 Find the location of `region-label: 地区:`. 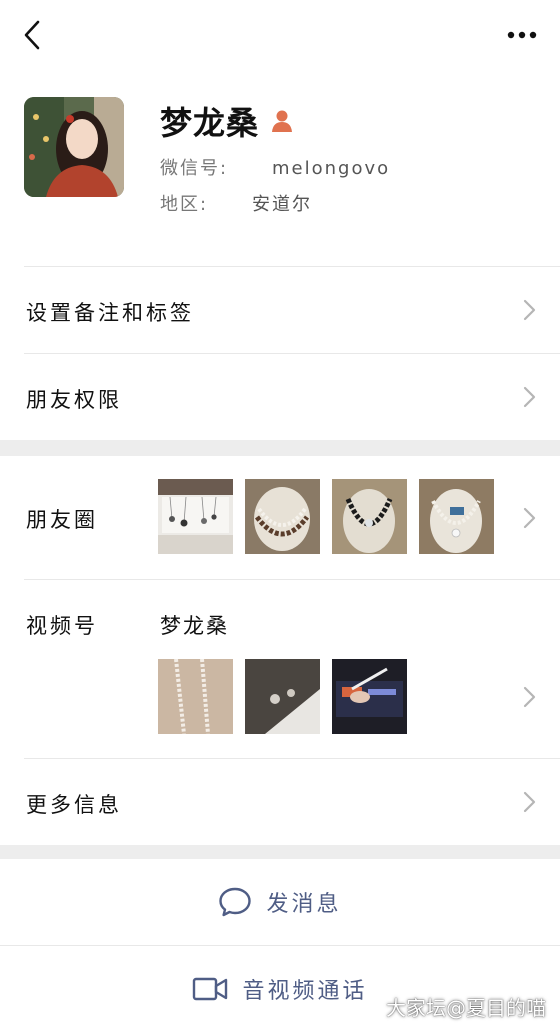

region-label: 地区: is located at coordinates (184, 204).